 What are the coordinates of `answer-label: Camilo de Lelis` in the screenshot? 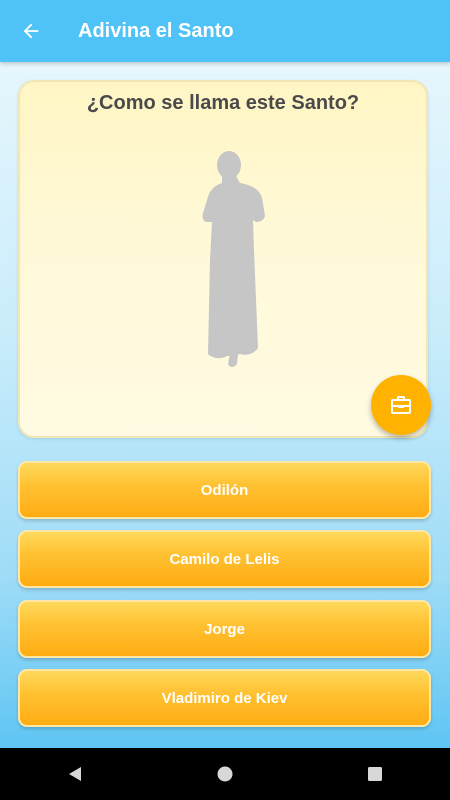 It's located at (224, 559).